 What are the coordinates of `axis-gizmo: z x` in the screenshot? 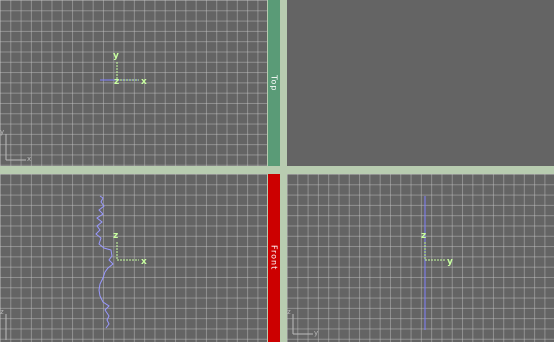 It's located at (130, 249).